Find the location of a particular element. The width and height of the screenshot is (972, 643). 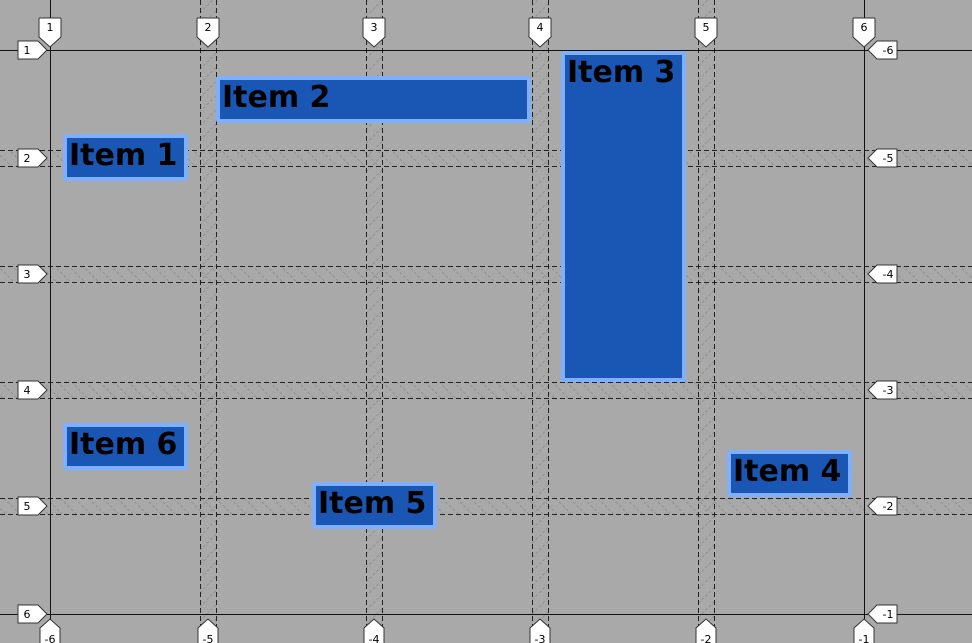

grid-item-1: Item 1 is located at coordinates (125, 157).